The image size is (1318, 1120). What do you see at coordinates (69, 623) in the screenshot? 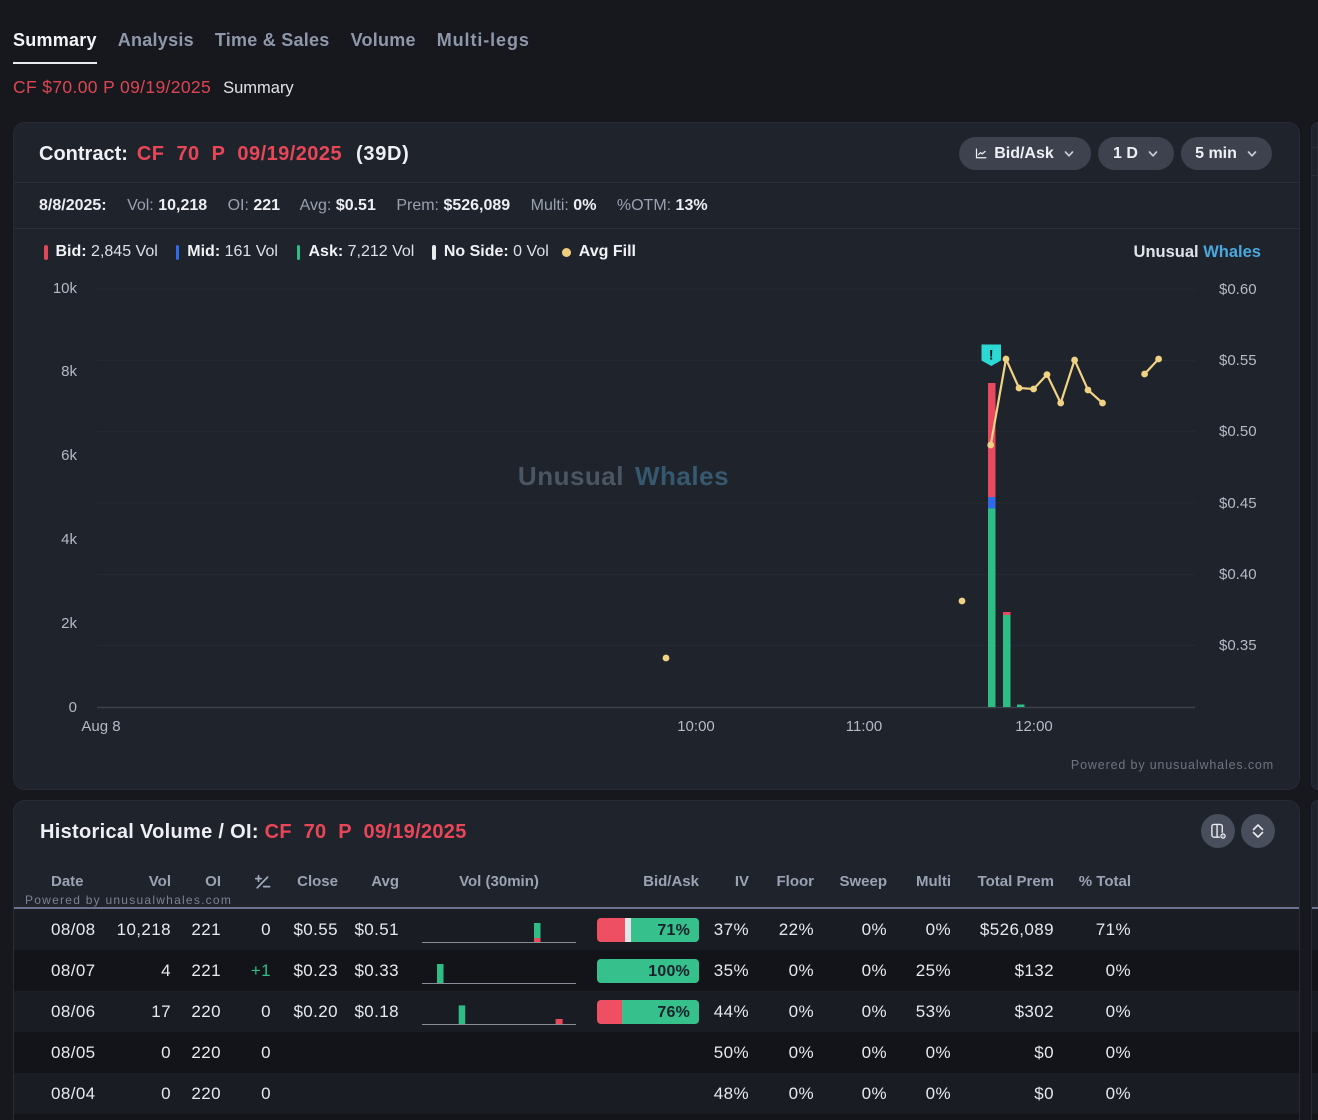
I see `svg-text: 2k` at bounding box center [69, 623].